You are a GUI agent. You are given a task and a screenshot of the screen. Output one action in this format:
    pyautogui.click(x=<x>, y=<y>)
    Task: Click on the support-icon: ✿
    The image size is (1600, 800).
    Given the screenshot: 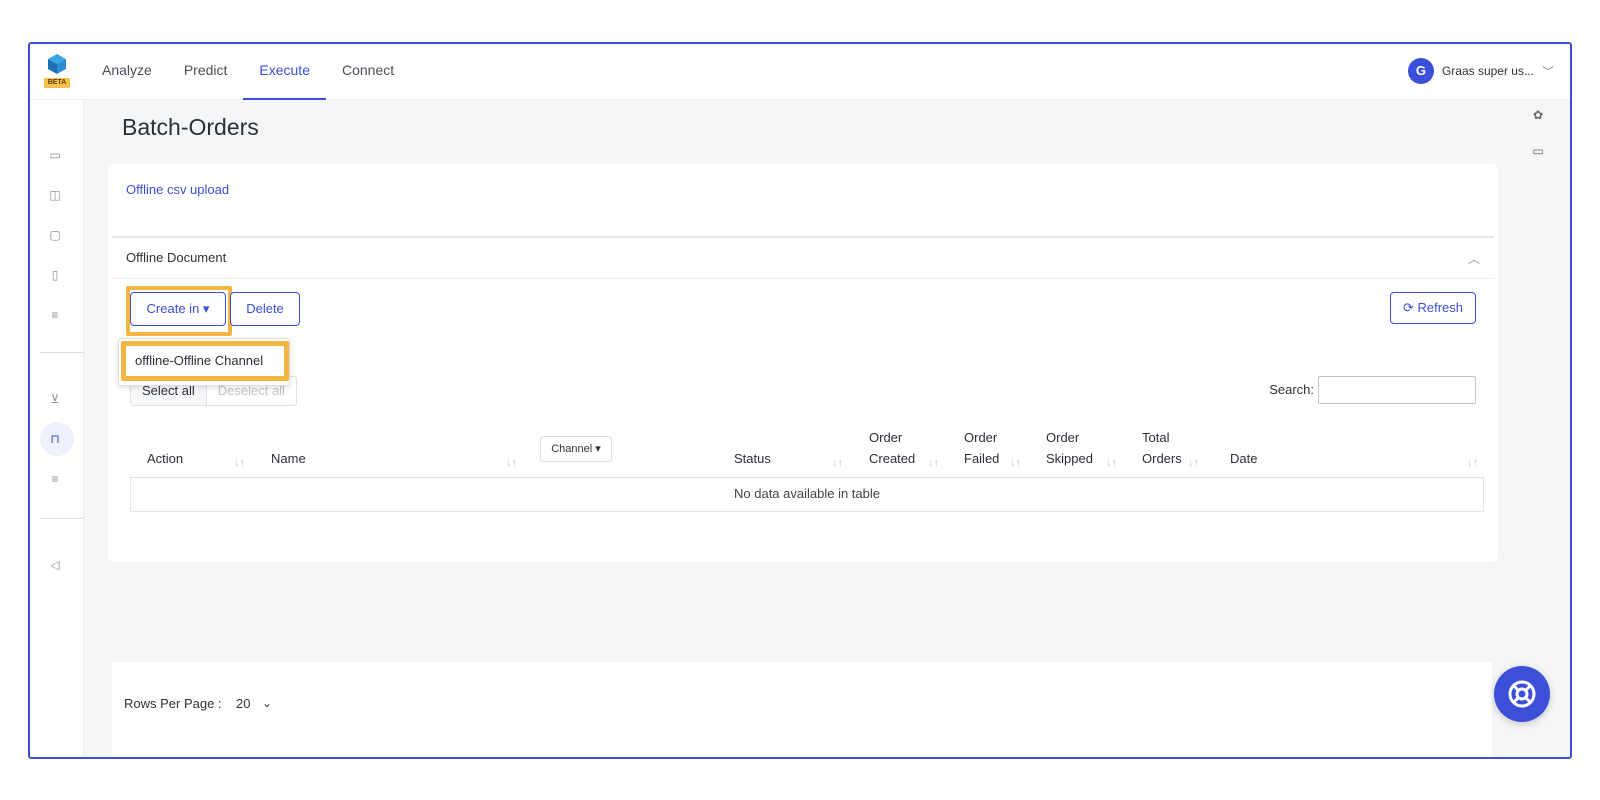 What is the action you would take?
    pyautogui.click(x=1538, y=115)
    